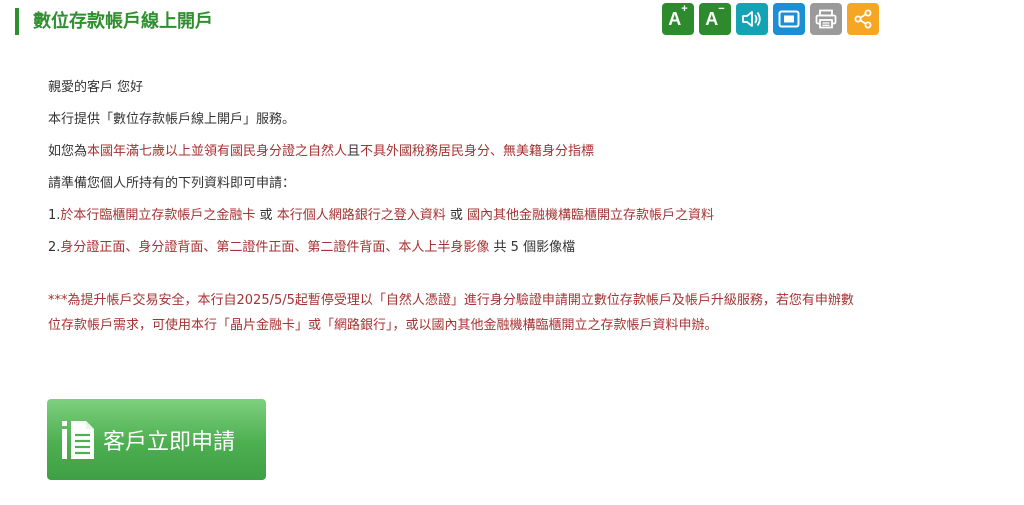 The image size is (1024, 505). Describe the element at coordinates (123, 21) in the screenshot. I see `page-title: 數位存款帳戶線上開戶` at that location.